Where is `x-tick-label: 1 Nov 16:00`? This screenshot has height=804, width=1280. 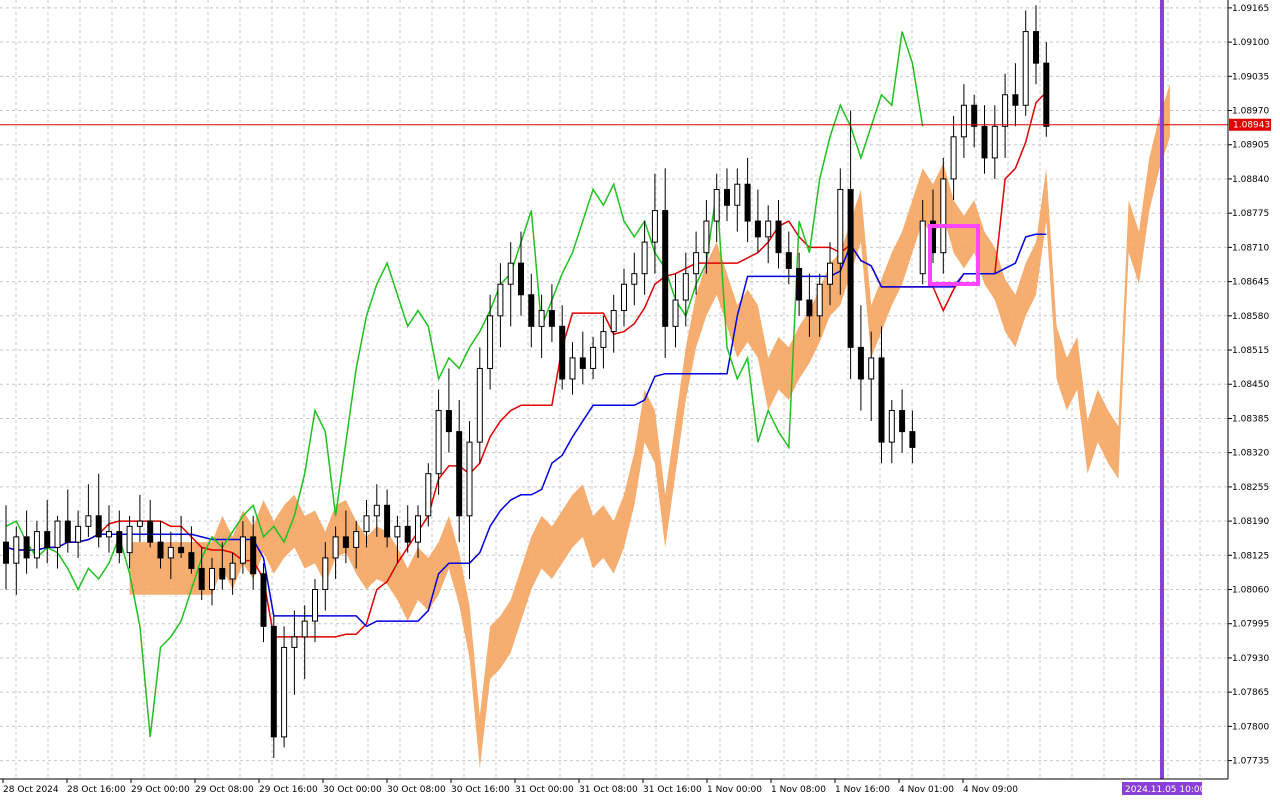
x-tick-label: 1 Nov 16:00 is located at coordinates (862, 790).